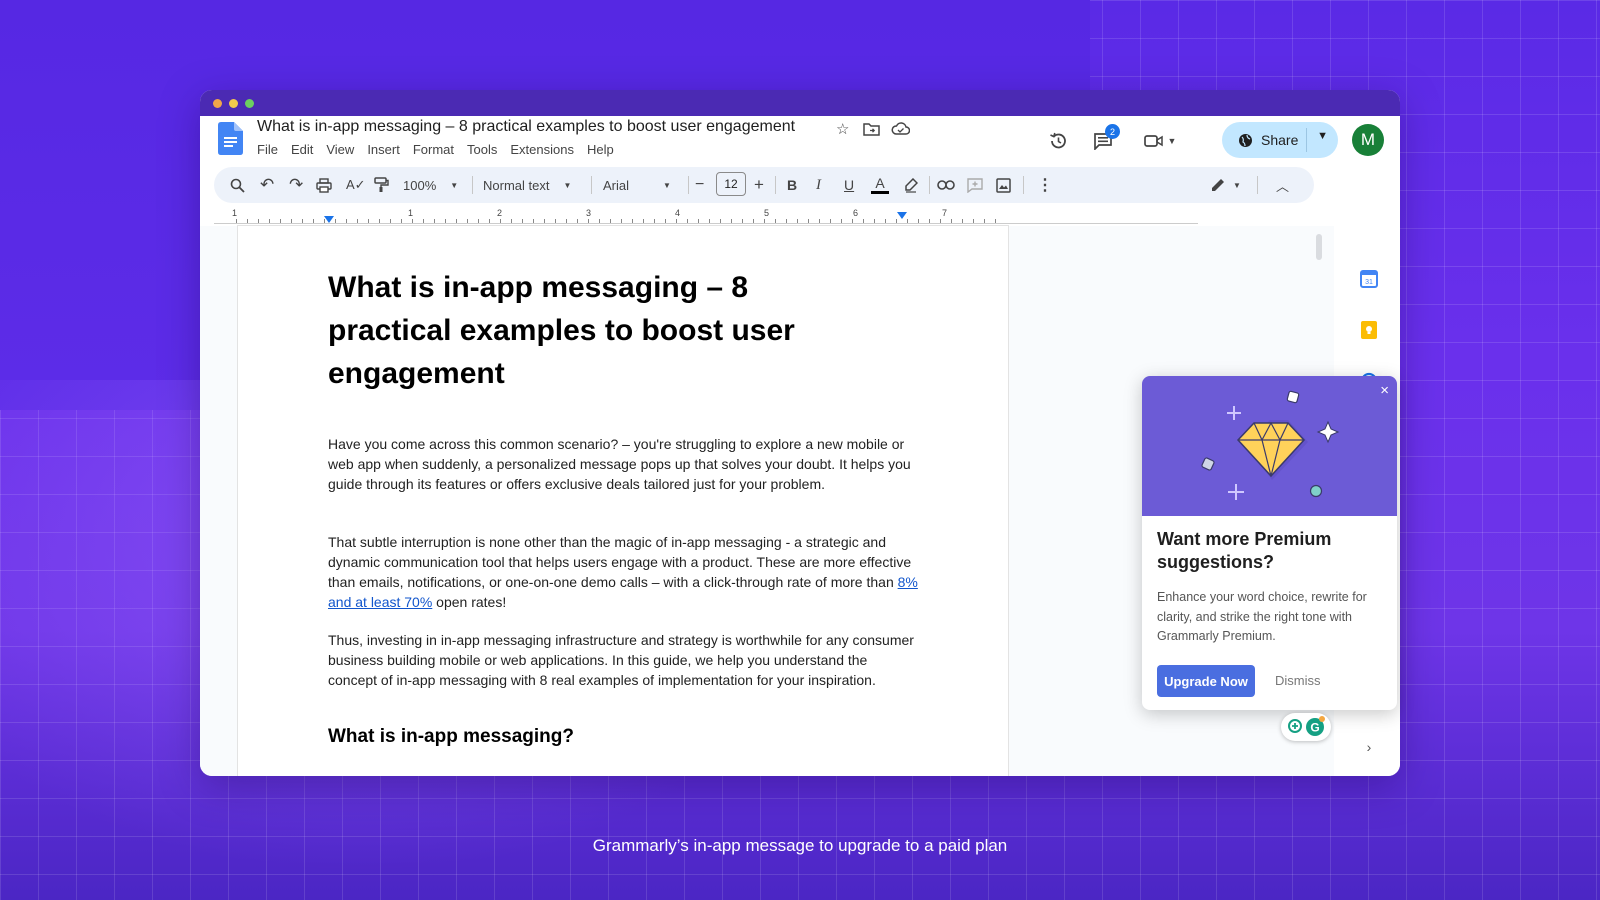 The height and width of the screenshot is (900, 1600). Describe the element at coordinates (902, 215) in the screenshot. I see `right-indent-marker` at that location.